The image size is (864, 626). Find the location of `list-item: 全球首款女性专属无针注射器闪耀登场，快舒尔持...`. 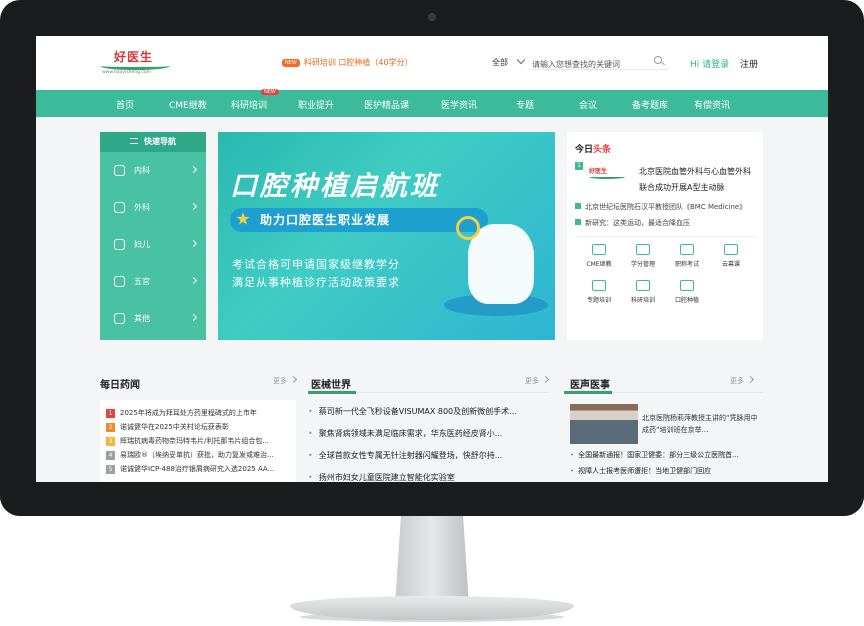

list-item: 全球首款女性专属无针注射器闪耀登场，快舒尔持... is located at coordinates (425, 455).